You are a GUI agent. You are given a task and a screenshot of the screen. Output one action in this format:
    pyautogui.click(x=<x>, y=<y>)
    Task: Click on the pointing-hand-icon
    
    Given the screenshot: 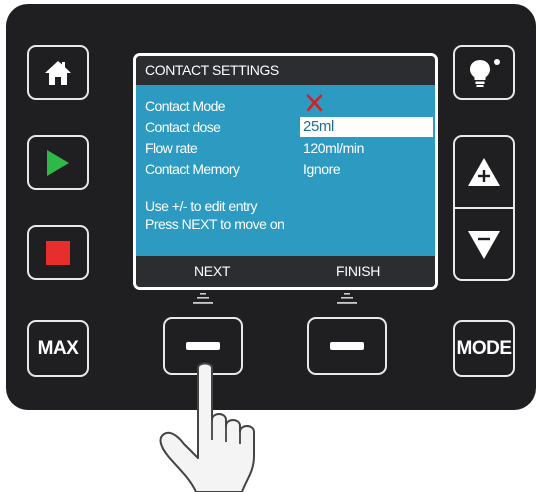 What is the action you would take?
    pyautogui.click(x=207, y=427)
    